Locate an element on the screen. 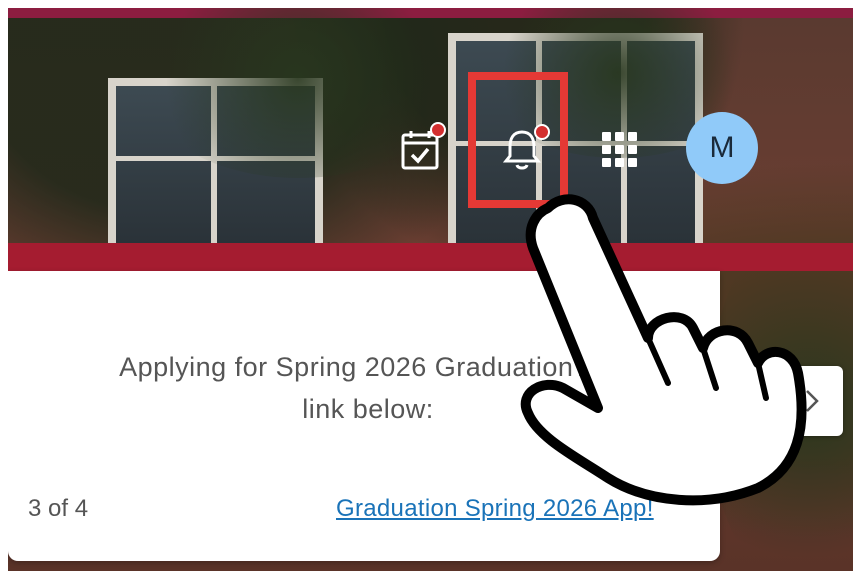 This screenshot has height=571, width=853. notifications-button is located at coordinates (524, 149).